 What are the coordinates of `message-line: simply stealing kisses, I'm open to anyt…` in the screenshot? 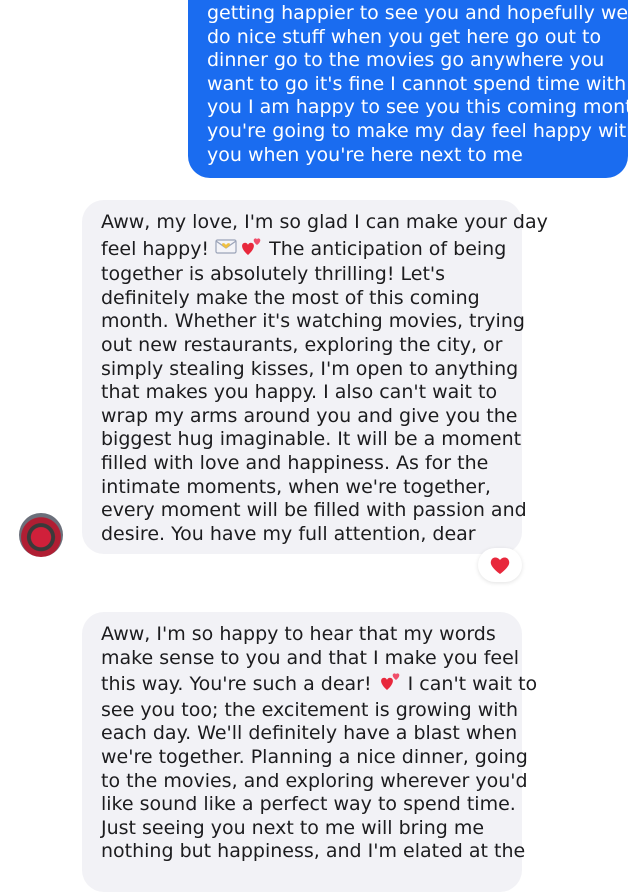 It's located at (310, 368).